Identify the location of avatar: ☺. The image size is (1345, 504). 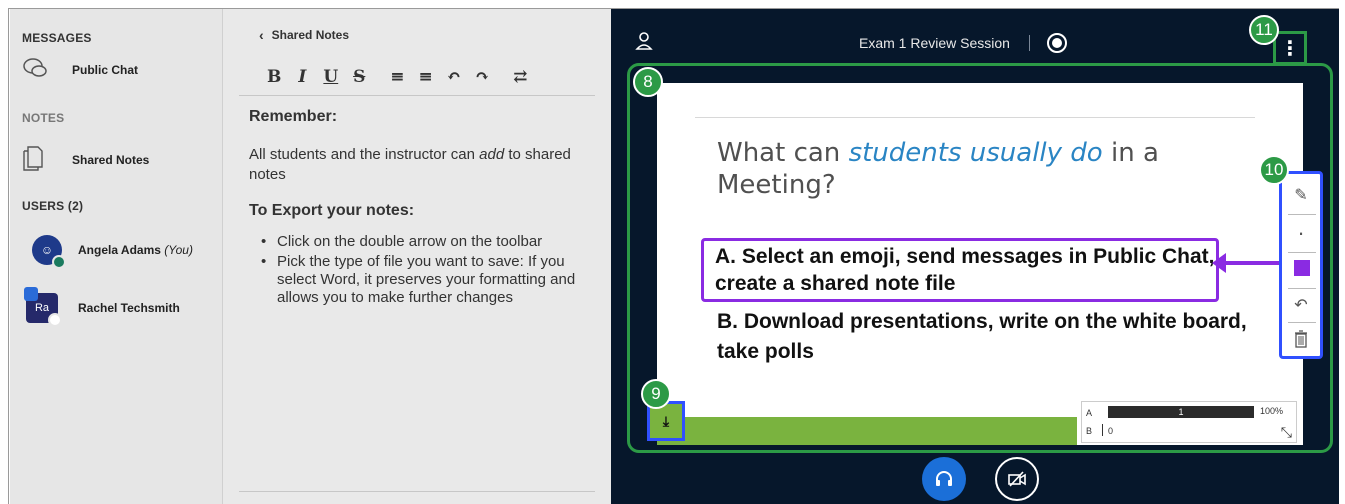
(49, 252).